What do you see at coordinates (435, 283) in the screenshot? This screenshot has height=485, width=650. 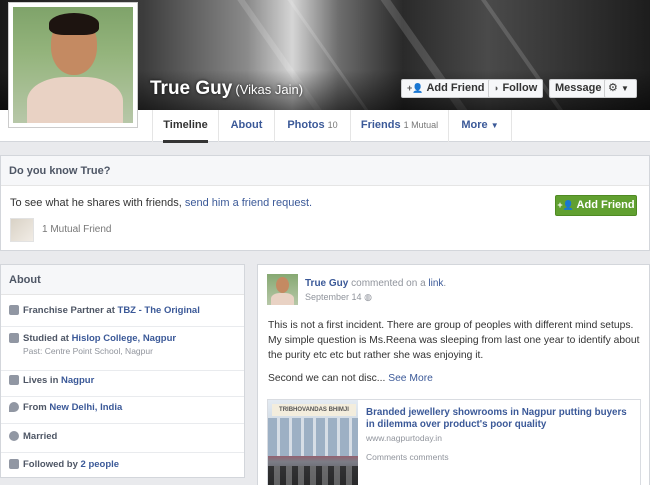 I see `post-link: link` at bounding box center [435, 283].